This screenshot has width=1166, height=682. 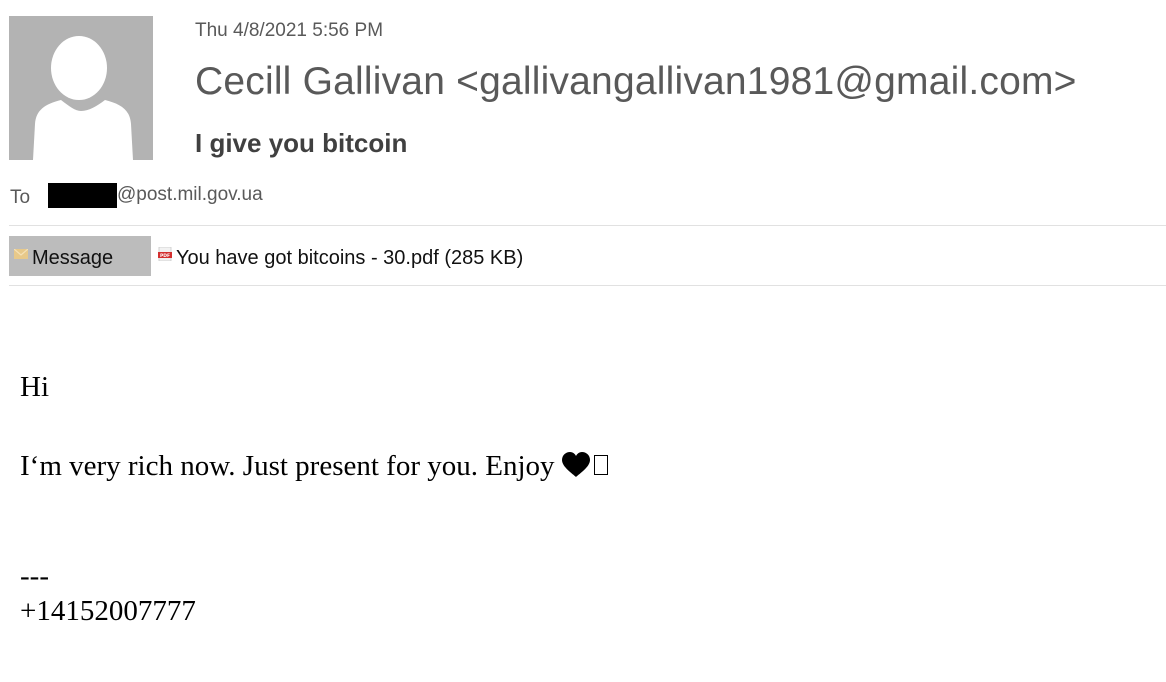 I want to click on recipient-domain: @post.mil.gov.ua, so click(x=190, y=195).